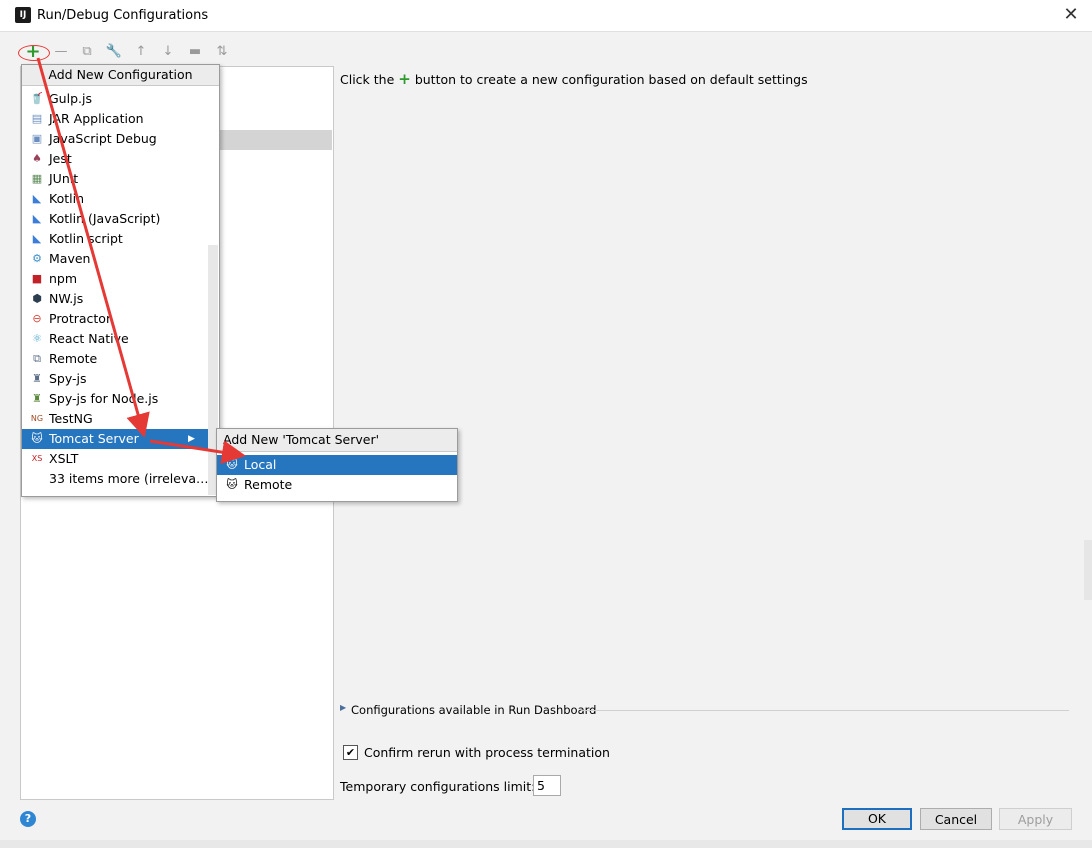  I want to click on annotation-arrows, so click(141, 261).